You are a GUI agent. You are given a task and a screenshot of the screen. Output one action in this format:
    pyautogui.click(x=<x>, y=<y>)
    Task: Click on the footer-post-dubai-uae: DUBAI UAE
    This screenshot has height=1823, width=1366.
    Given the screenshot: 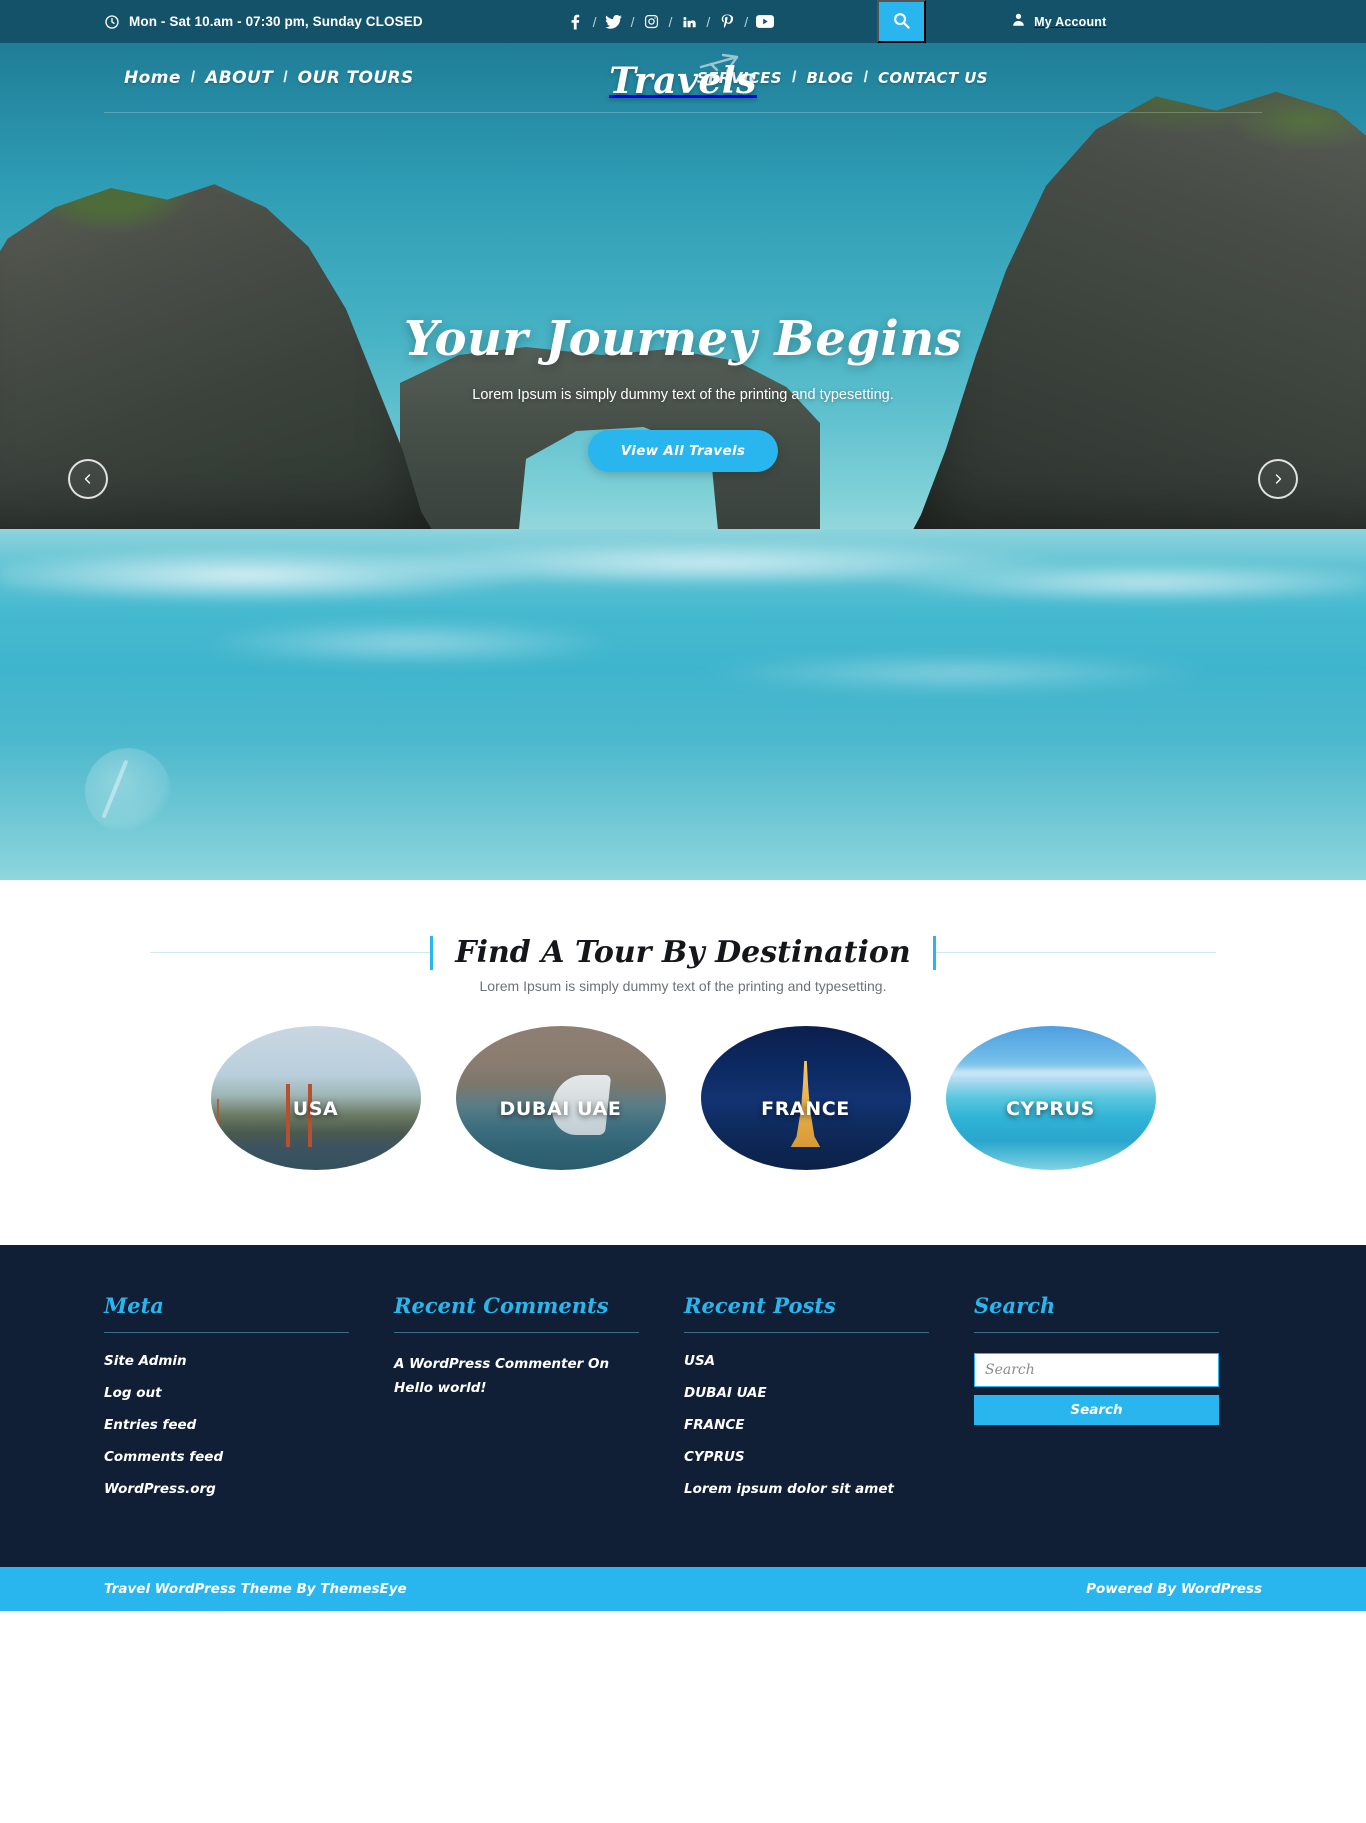 What is the action you would take?
    pyautogui.click(x=806, y=1393)
    